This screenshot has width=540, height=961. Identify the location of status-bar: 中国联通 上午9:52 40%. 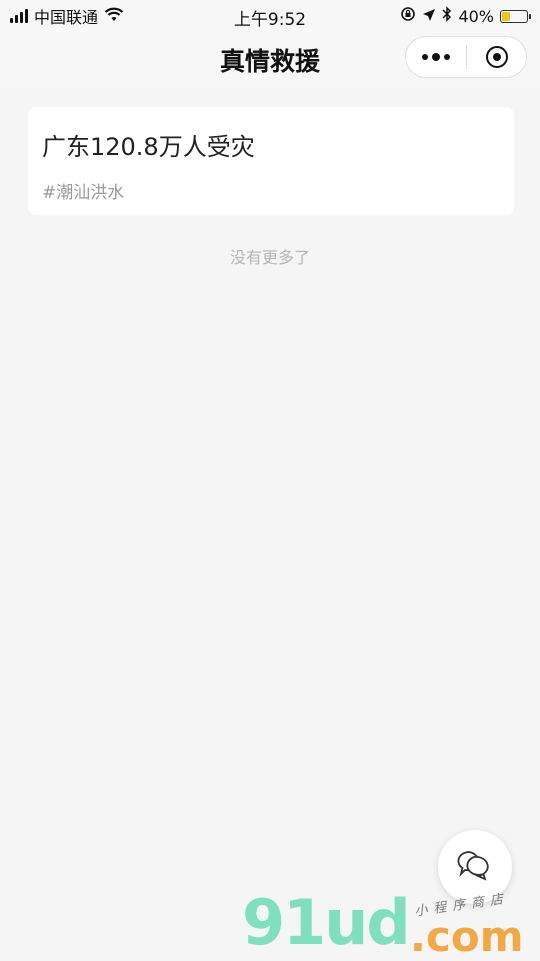
(270, 16).